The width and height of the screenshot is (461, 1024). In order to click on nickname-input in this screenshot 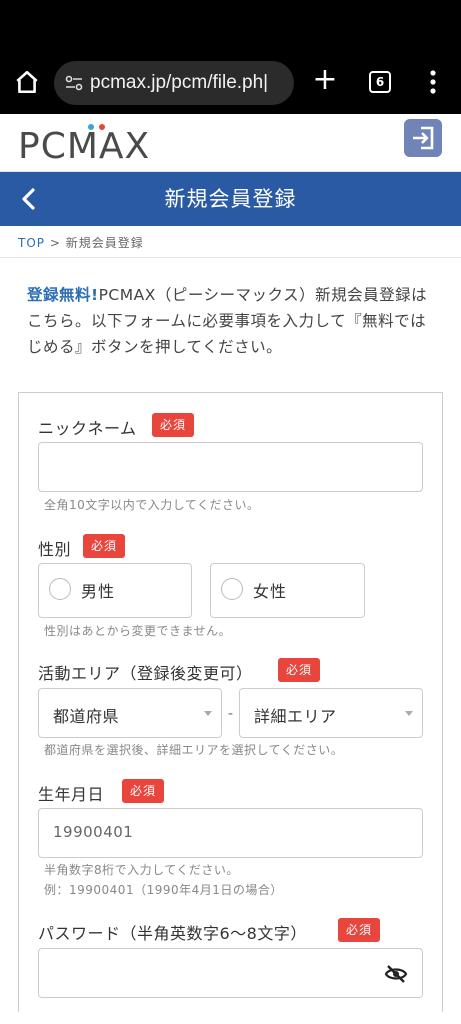, I will do `click(230, 467)`.